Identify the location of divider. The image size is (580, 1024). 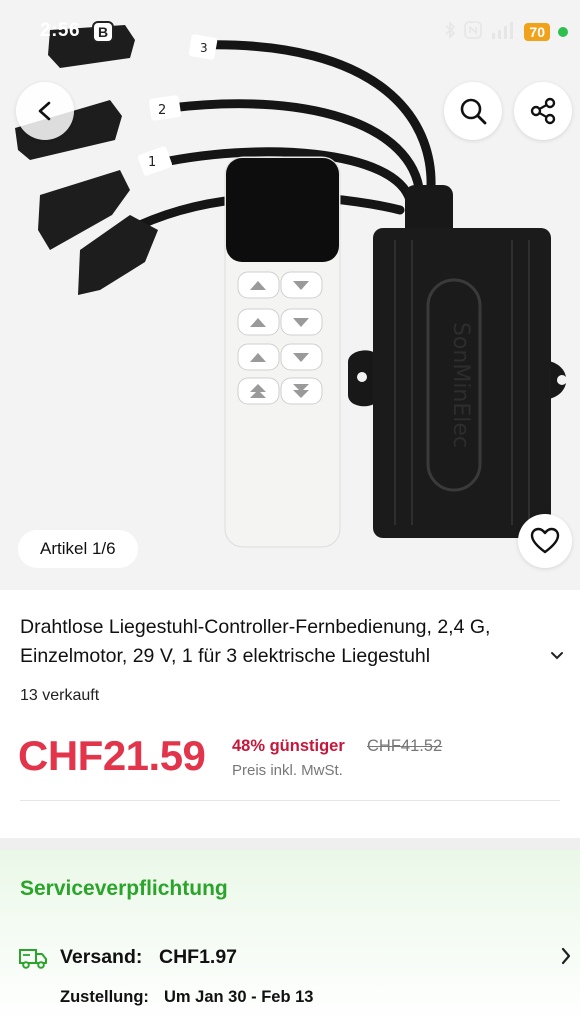
(290, 800).